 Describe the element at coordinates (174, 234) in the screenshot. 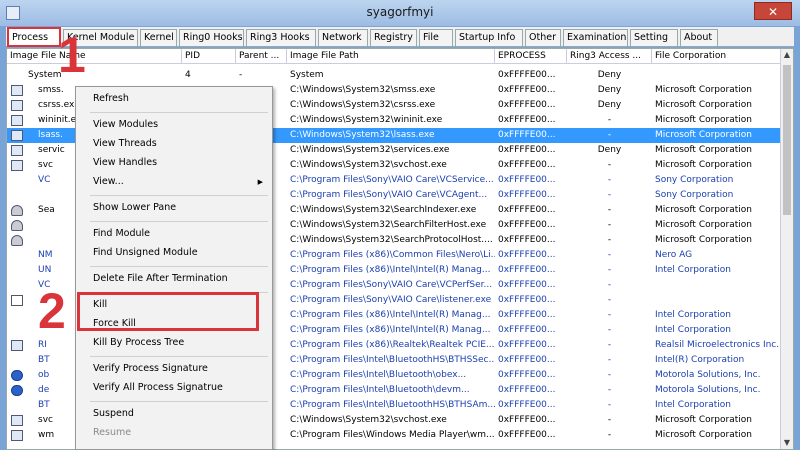

I see `menu-item-find-module: Find Module` at that location.